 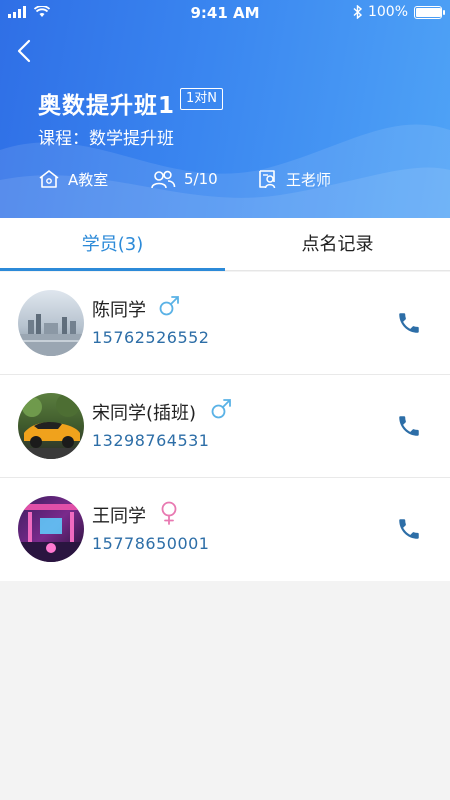 I want to click on tab-bar: 学员(3) 点名记录, so click(x=225, y=244).